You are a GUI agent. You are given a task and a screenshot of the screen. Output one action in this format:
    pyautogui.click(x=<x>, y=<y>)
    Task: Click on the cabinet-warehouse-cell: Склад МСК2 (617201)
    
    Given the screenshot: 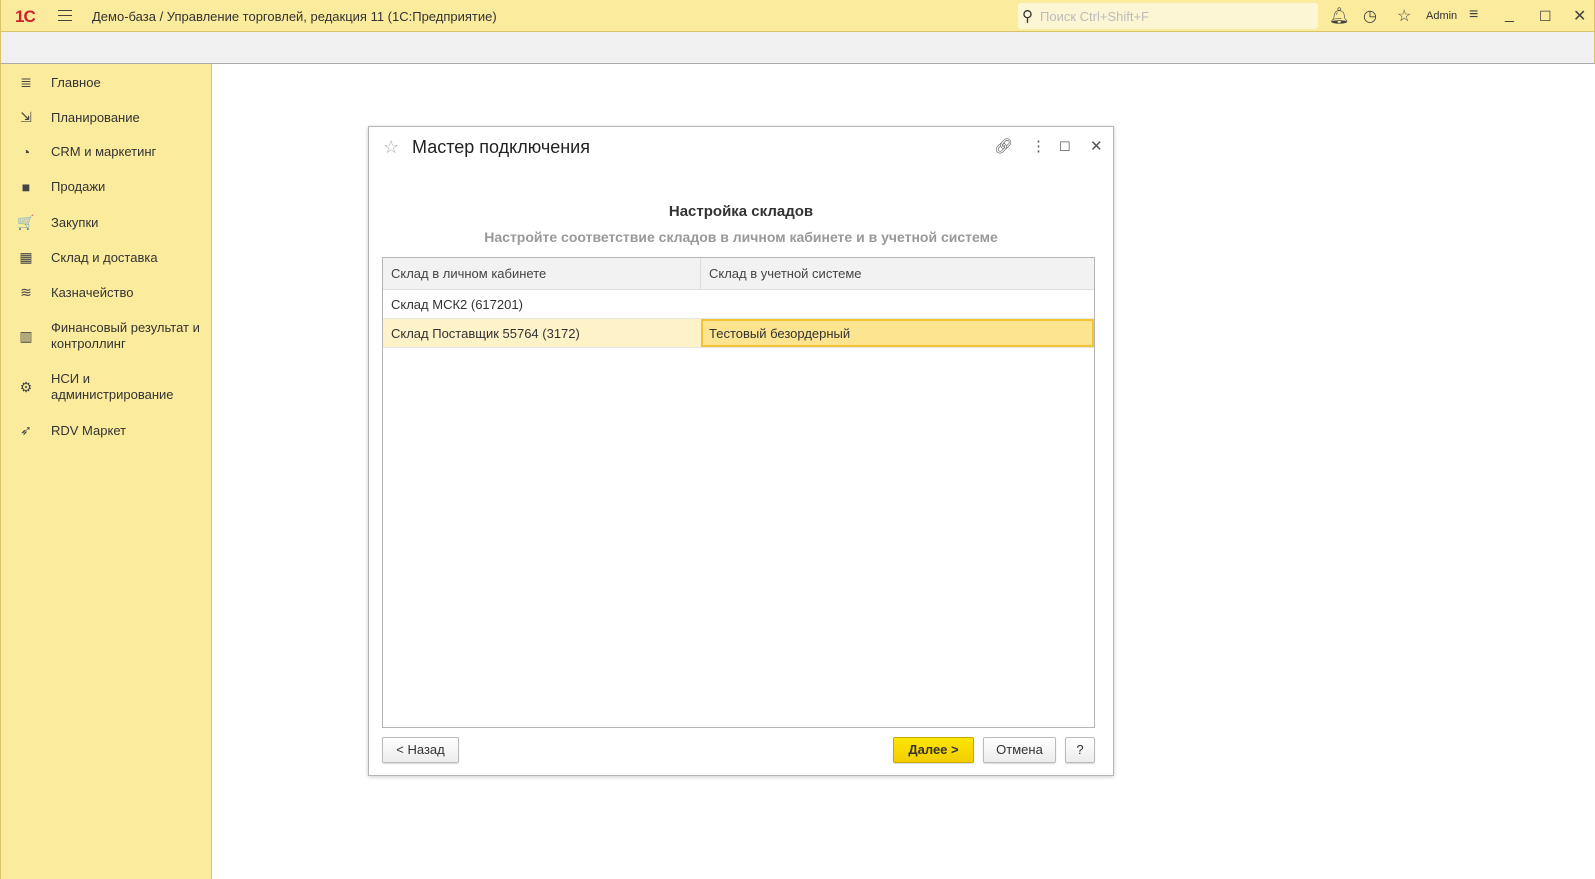 What is the action you would take?
    pyautogui.click(x=542, y=304)
    